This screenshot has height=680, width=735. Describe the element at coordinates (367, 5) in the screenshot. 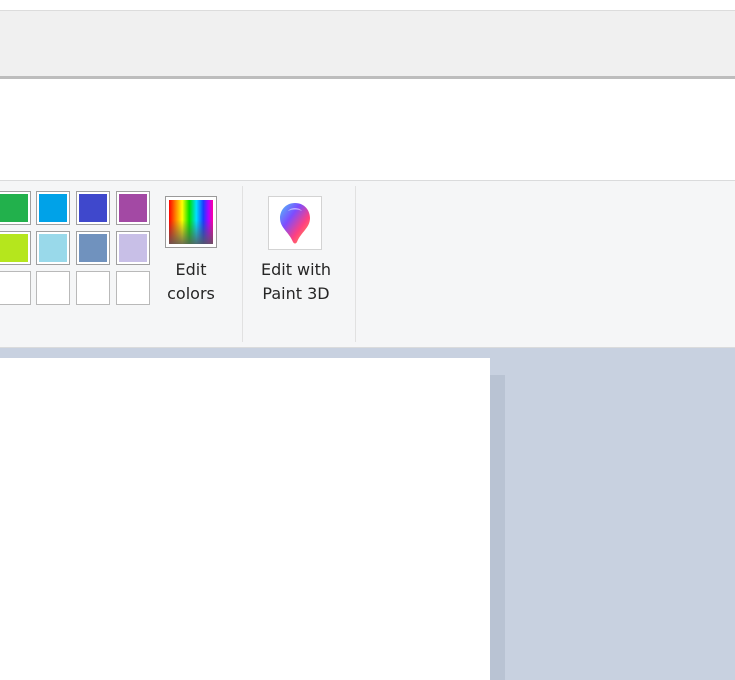

I see `window-top-edge` at that location.